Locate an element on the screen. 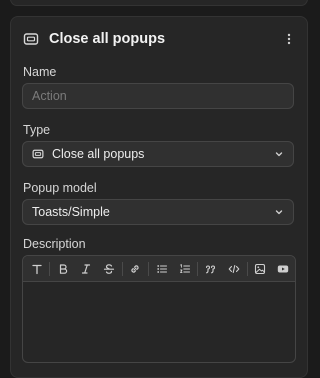 The width and height of the screenshot is (320, 378). image-button is located at coordinates (260, 269).